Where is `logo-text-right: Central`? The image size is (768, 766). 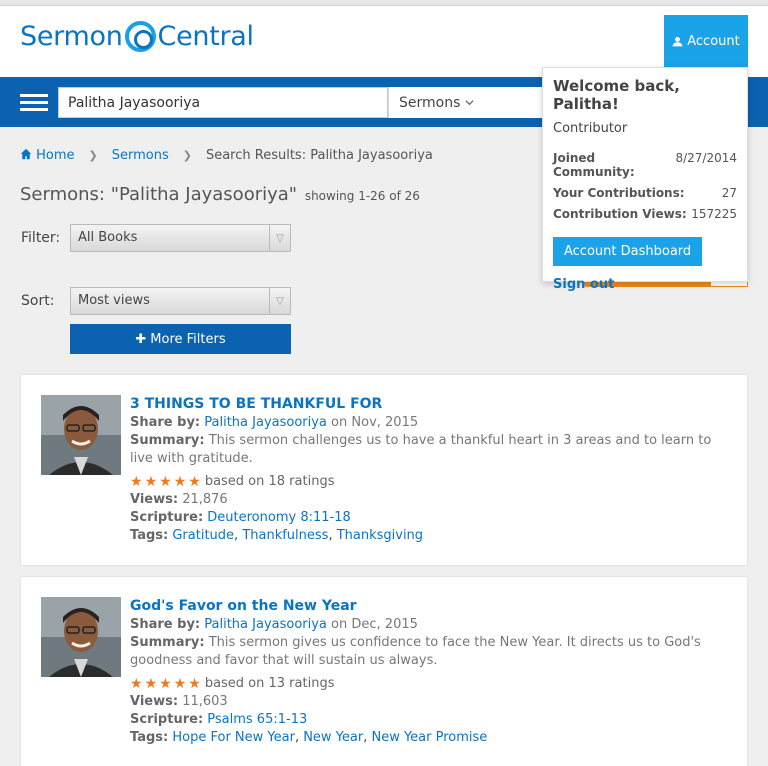
logo-text-right: Central is located at coordinates (206, 36).